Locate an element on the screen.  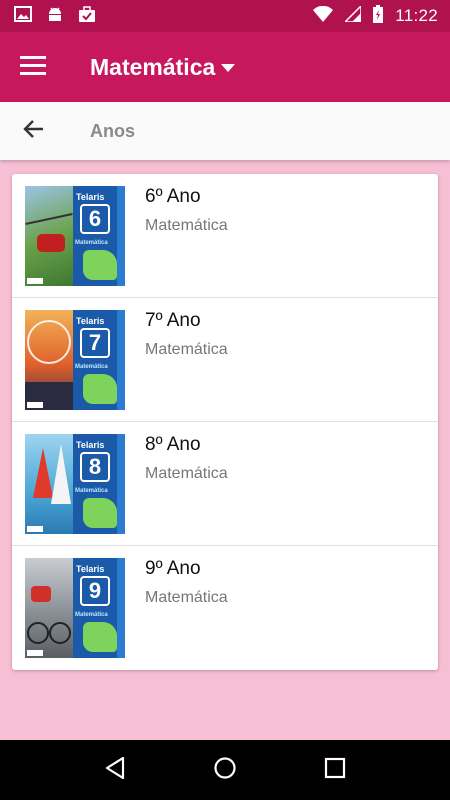
book-cover-image: Telaris 7 Matemática is located at coordinates (75, 360).